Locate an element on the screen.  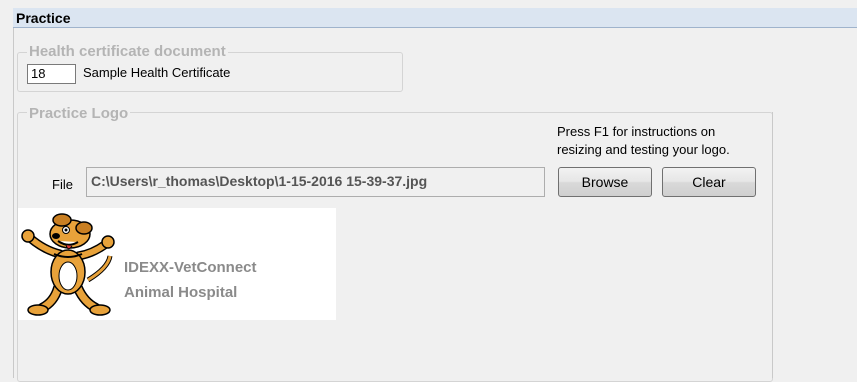
certificate-number-field: 18 is located at coordinates (51, 74).